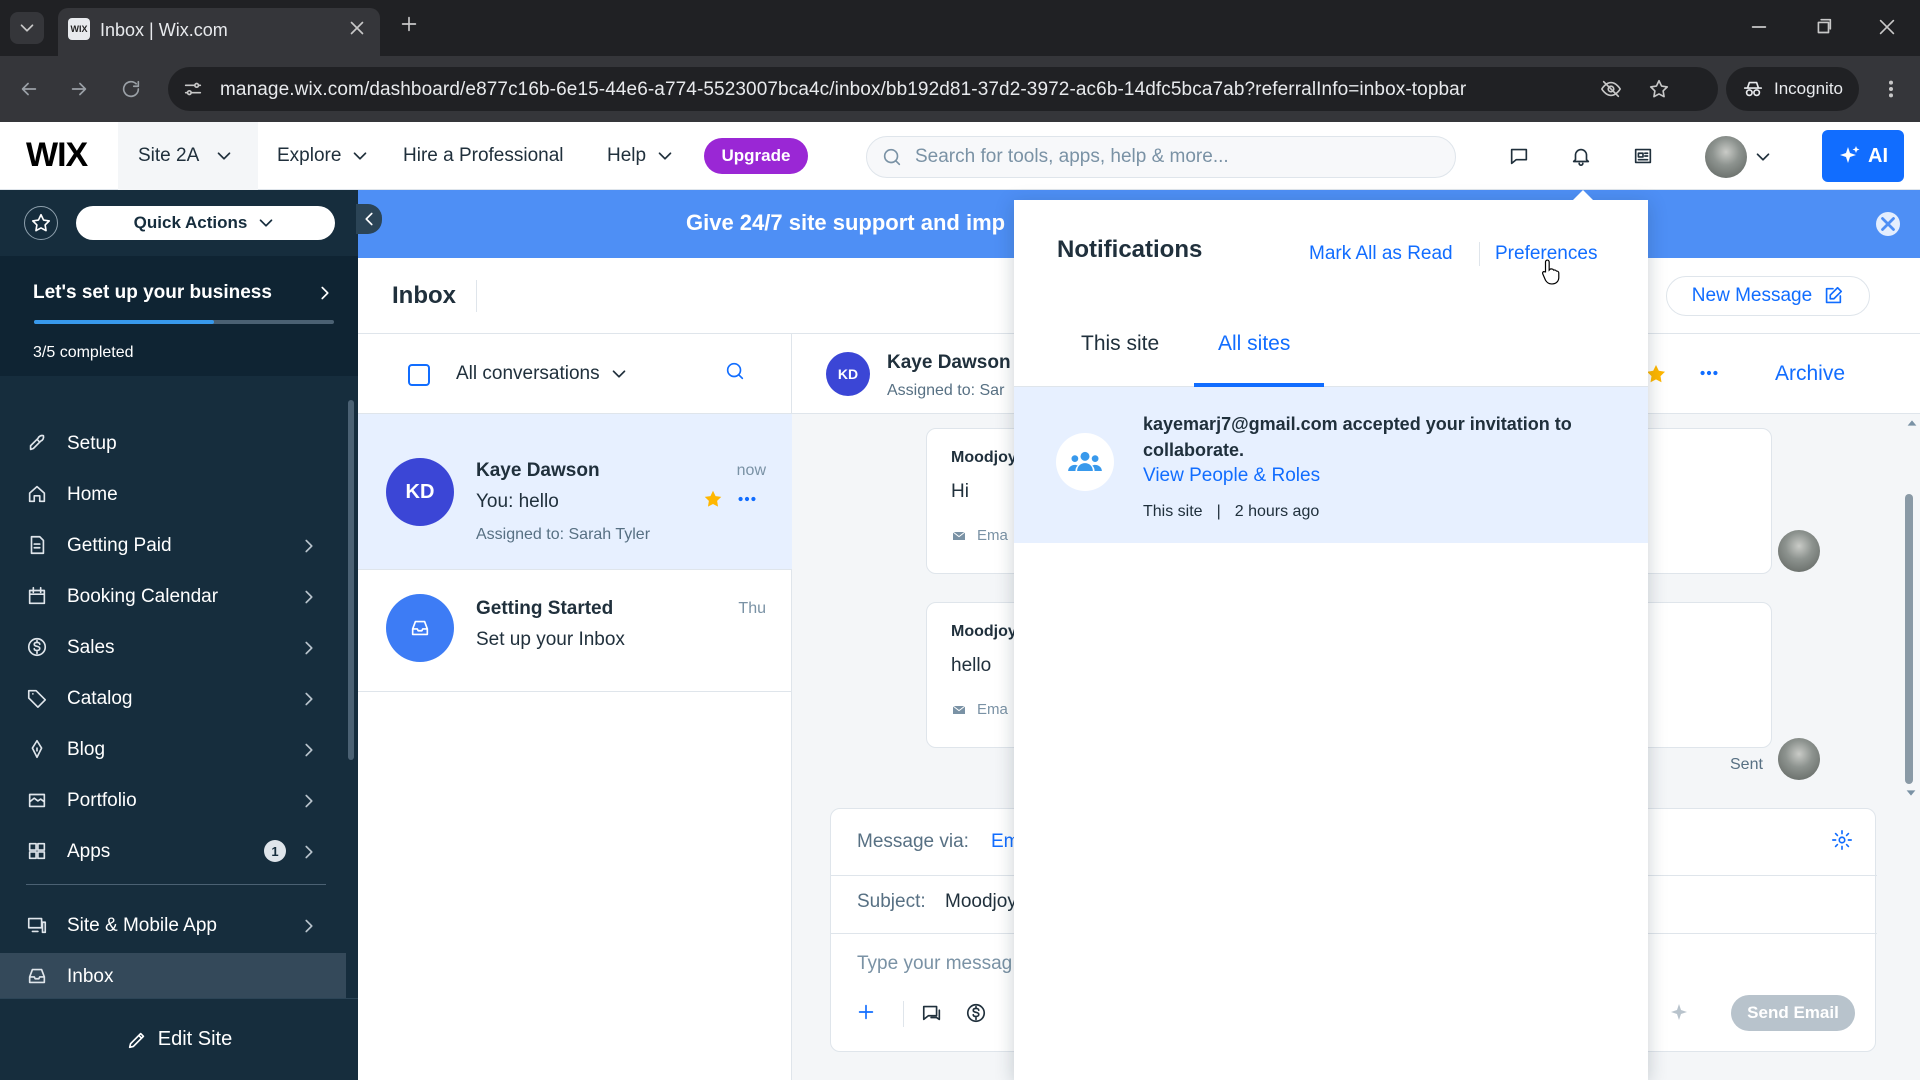 The height and width of the screenshot is (1080, 1920). I want to click on sidebar-scrollbar, so click(351, 580).